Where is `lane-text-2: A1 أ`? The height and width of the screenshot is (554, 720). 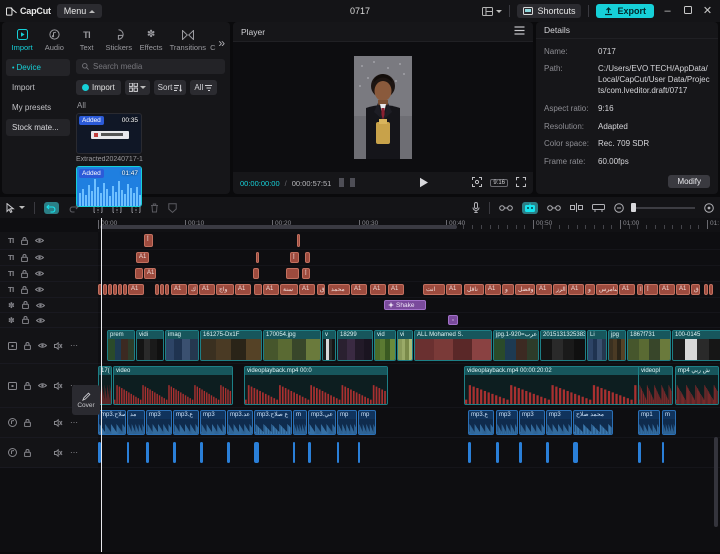
lane-text-2: A1 أ is located at coordinates (409, 258).